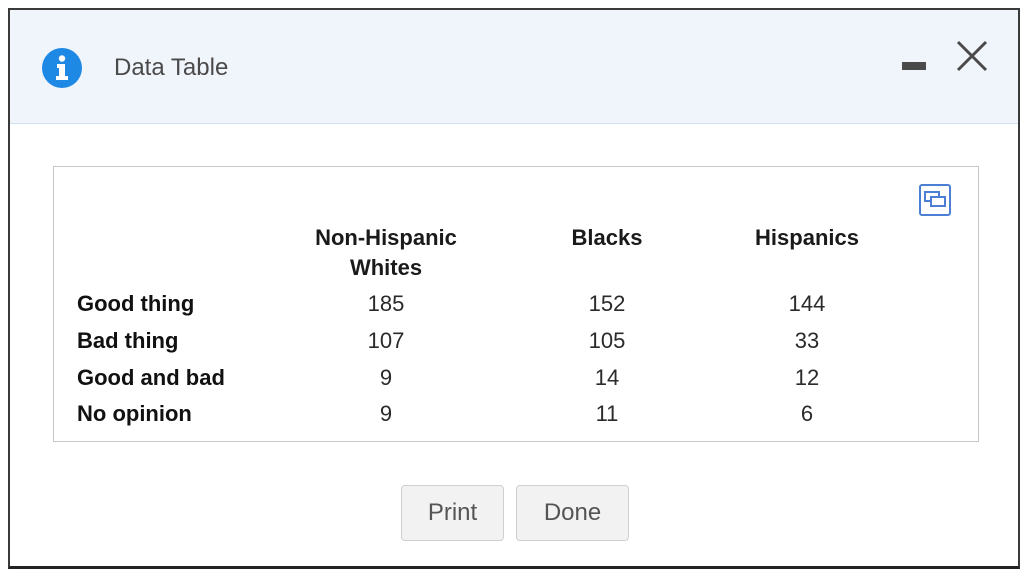  I want to click on close-icon, so click(972, 56).